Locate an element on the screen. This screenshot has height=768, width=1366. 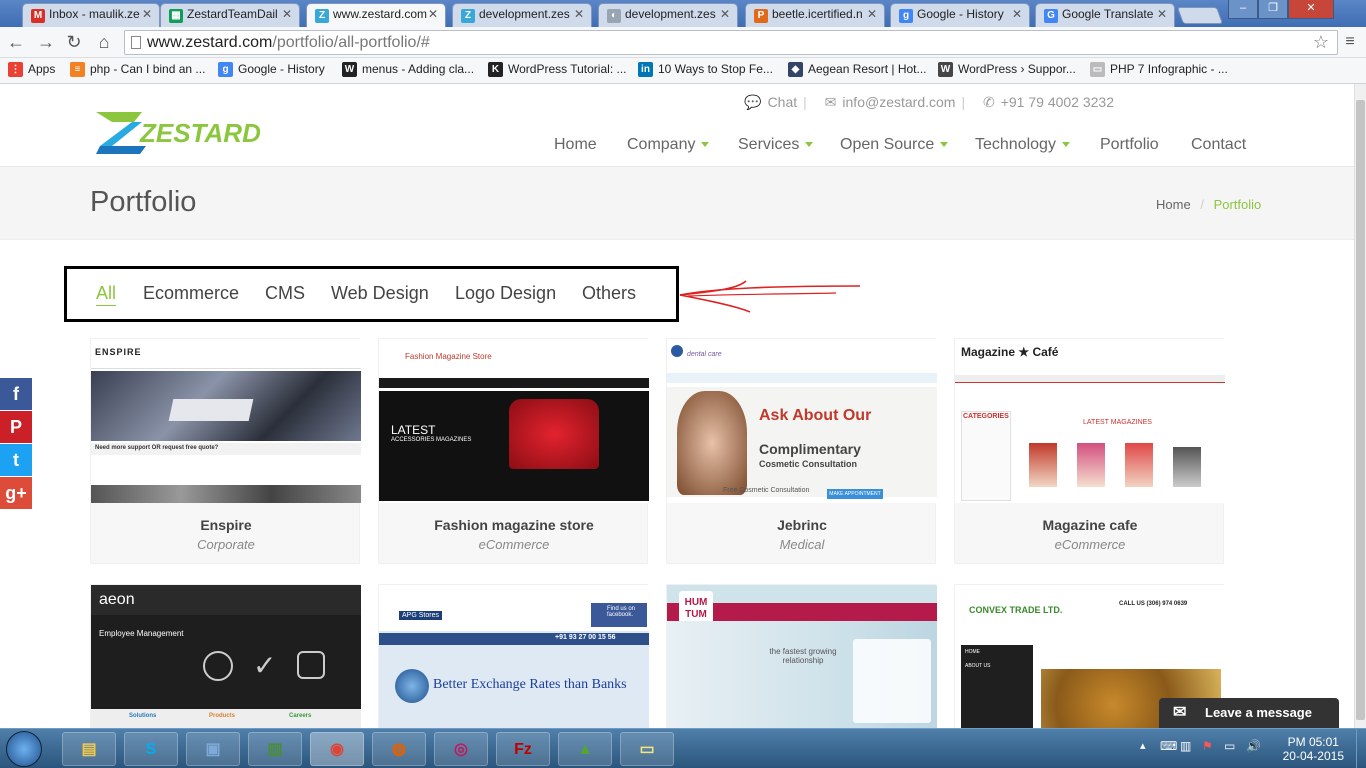
chrome-icon: ◉ is located at coordinates (337, 749).